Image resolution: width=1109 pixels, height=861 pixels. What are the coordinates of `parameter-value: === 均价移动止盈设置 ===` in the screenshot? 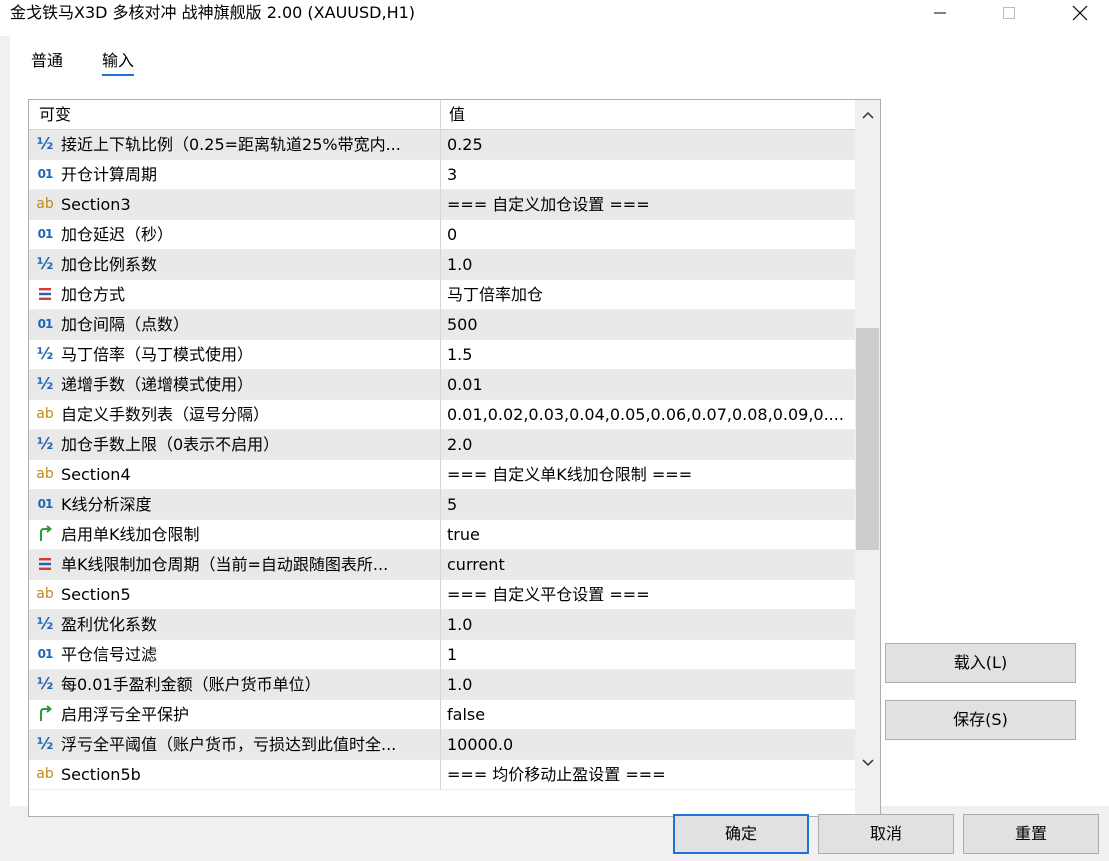 It's located at (649, 774).